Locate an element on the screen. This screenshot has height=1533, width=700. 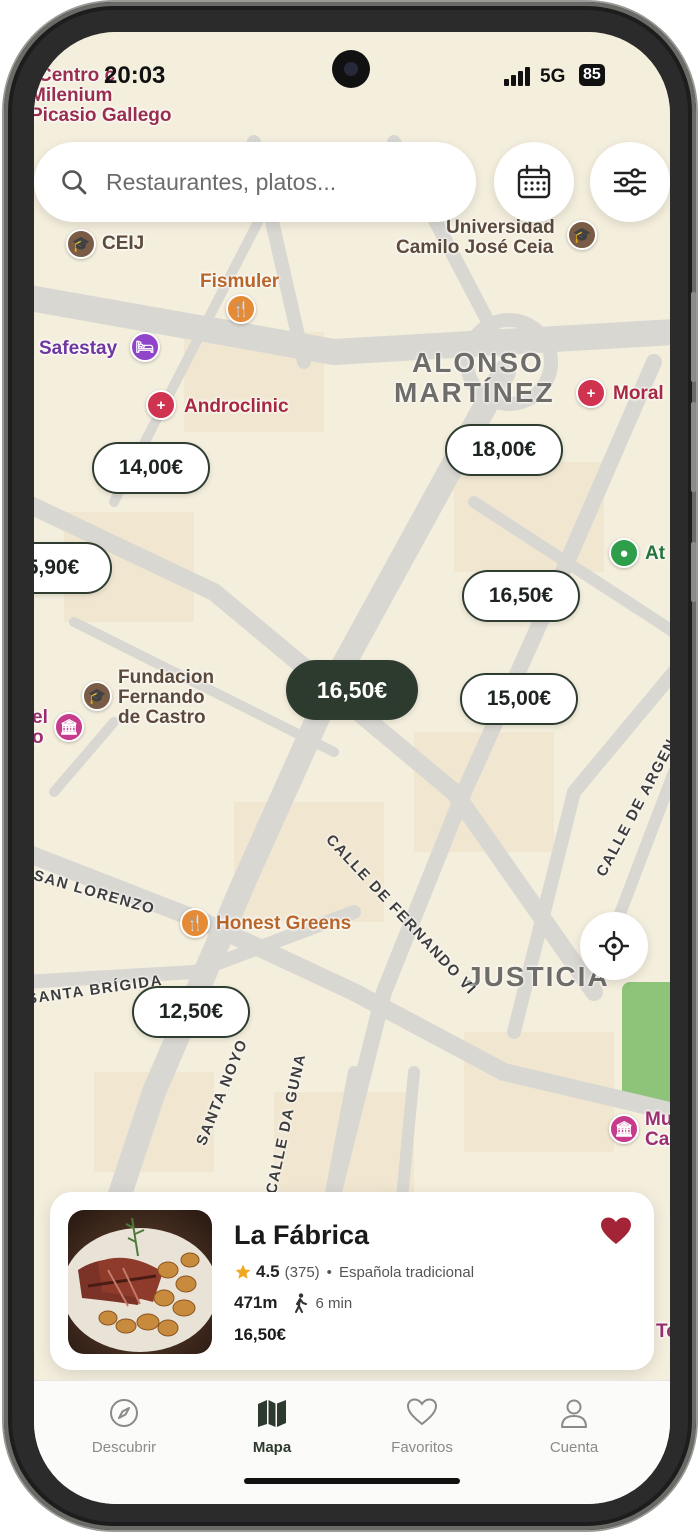
poi-label: Fernando is located at coordinates (161, 697).